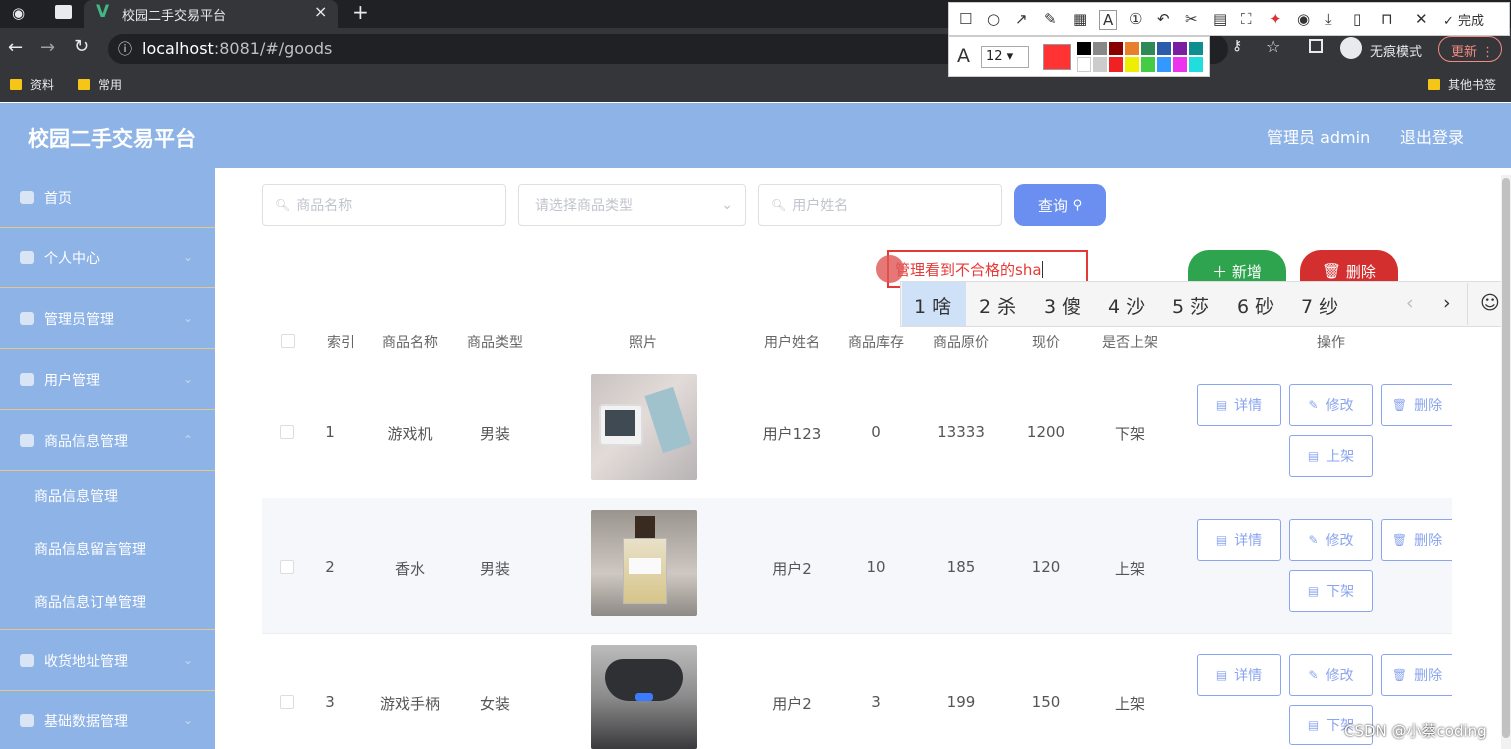  Describe the element at coordinates (1190, 305) in the screenshot. I see `ime-candidate: 5 莎` at that location.